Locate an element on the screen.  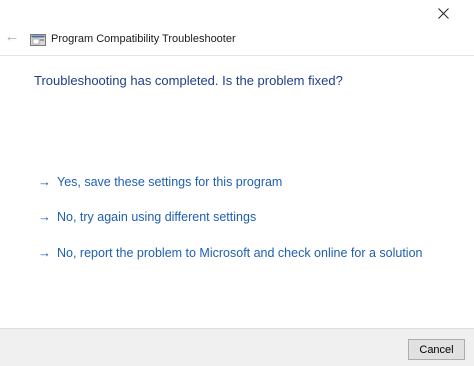
cancel-button: Cancel is located at coordinates (436, 349).